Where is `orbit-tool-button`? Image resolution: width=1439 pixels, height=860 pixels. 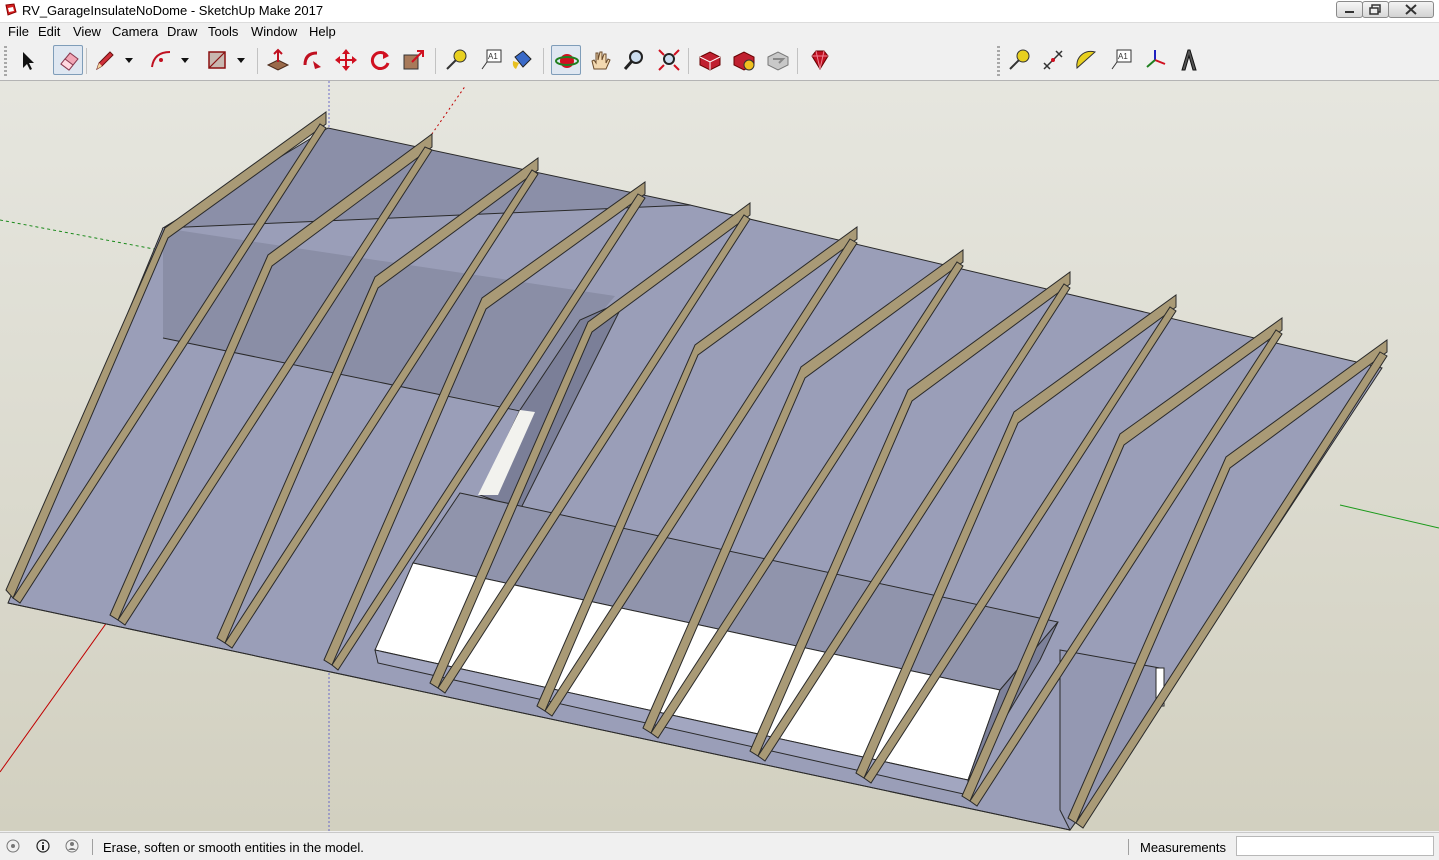 orbit-tool-button is located at coordinates (566, 60).